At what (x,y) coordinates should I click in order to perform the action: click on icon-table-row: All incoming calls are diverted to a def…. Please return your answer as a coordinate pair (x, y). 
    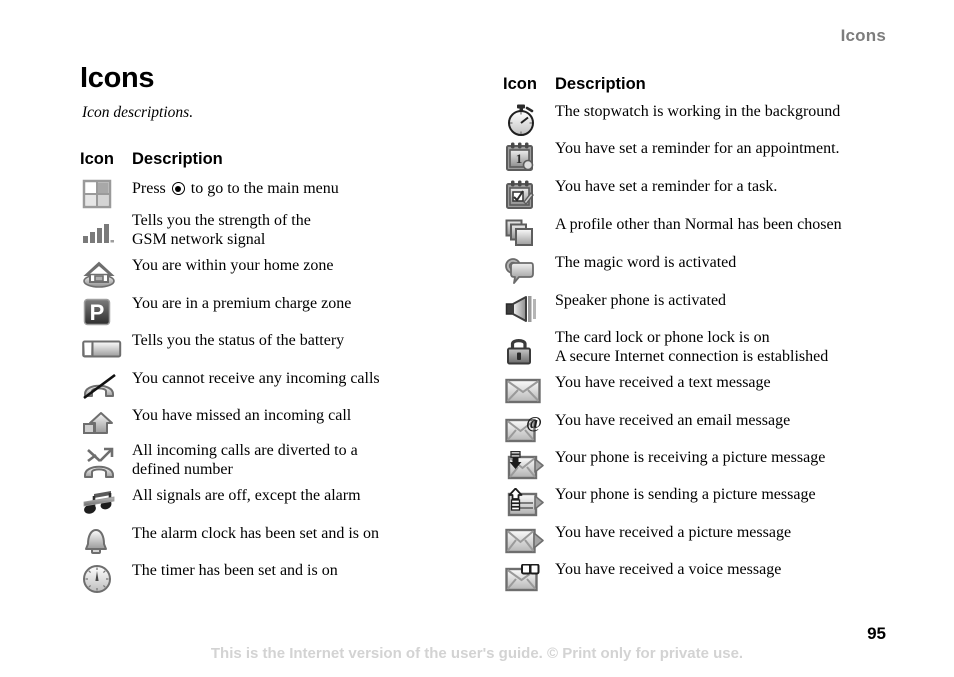
    Looking at the image, I should click on (280, 462).